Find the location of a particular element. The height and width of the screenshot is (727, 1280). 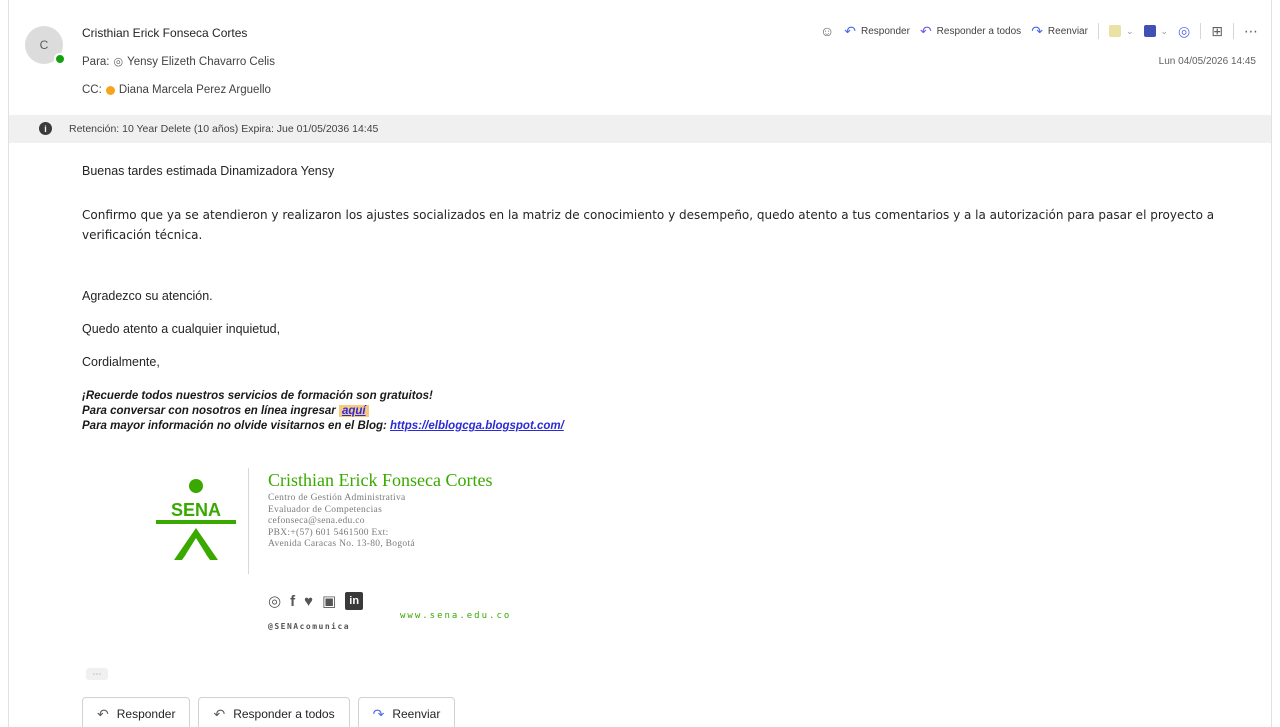

chat-link: aquí is located at coordinates (353, 411).